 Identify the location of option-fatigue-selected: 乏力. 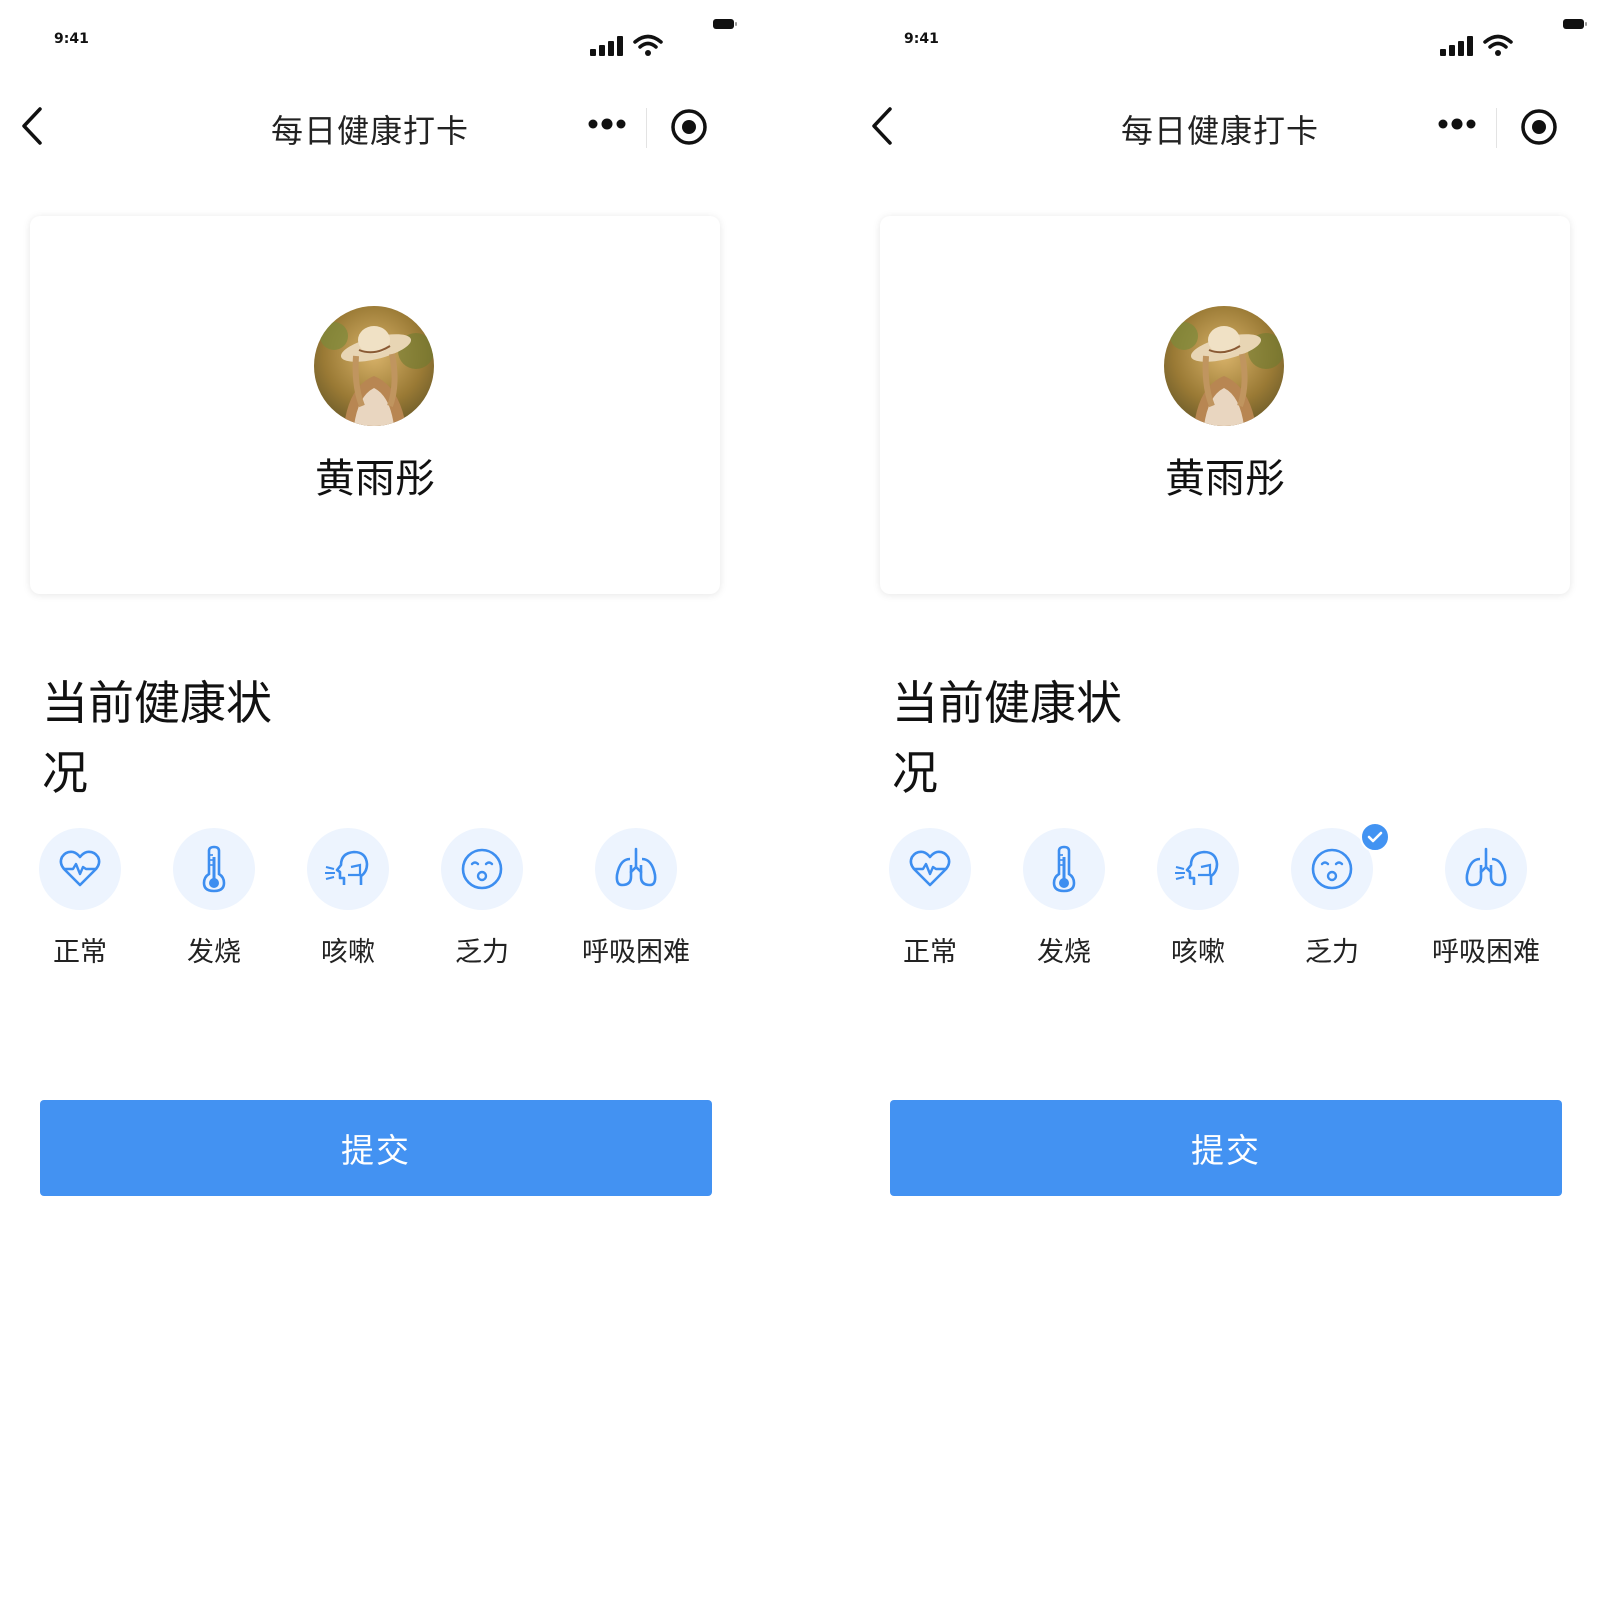
(1332, 900).